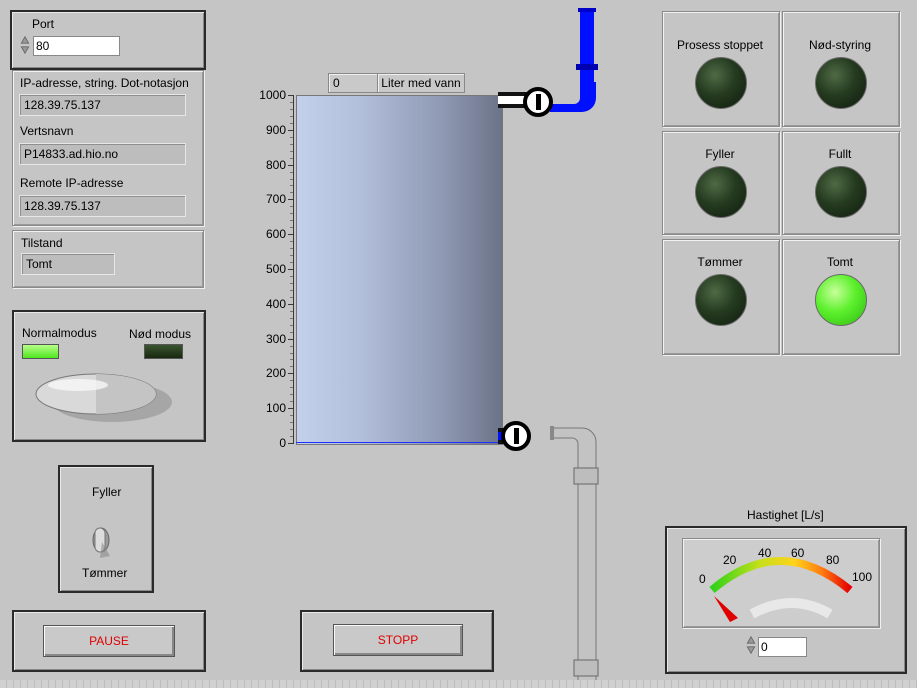 The width and height of the screenshot is (917, 688). I want to click on gauge-needle, so click(726, 609).